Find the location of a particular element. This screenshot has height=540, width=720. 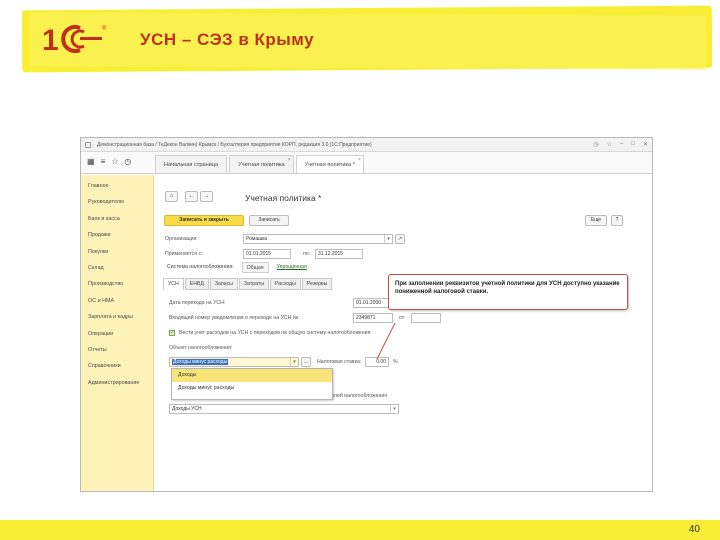

sidebar-item-main: Главное is located at coordinates (117, 191).